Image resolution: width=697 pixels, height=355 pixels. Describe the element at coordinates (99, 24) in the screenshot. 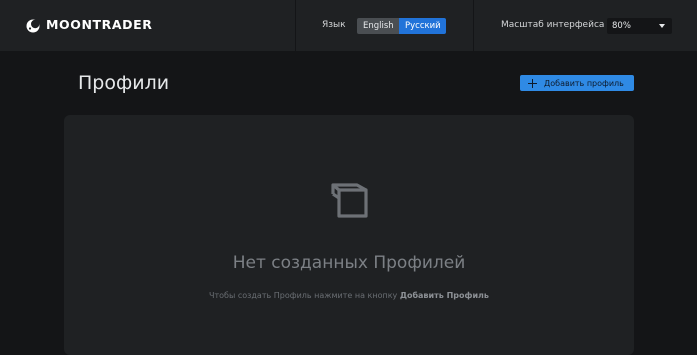

I see `logo-text: MOONTRADER` at that location.